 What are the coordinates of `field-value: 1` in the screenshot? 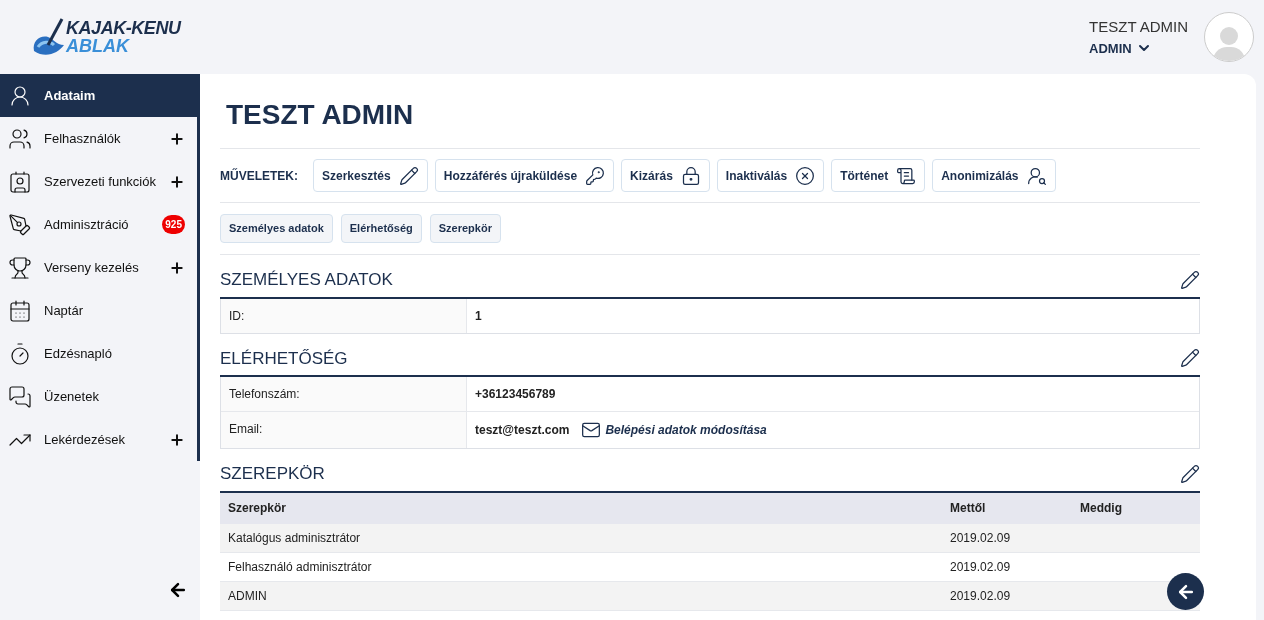 It's located at (478, 316).